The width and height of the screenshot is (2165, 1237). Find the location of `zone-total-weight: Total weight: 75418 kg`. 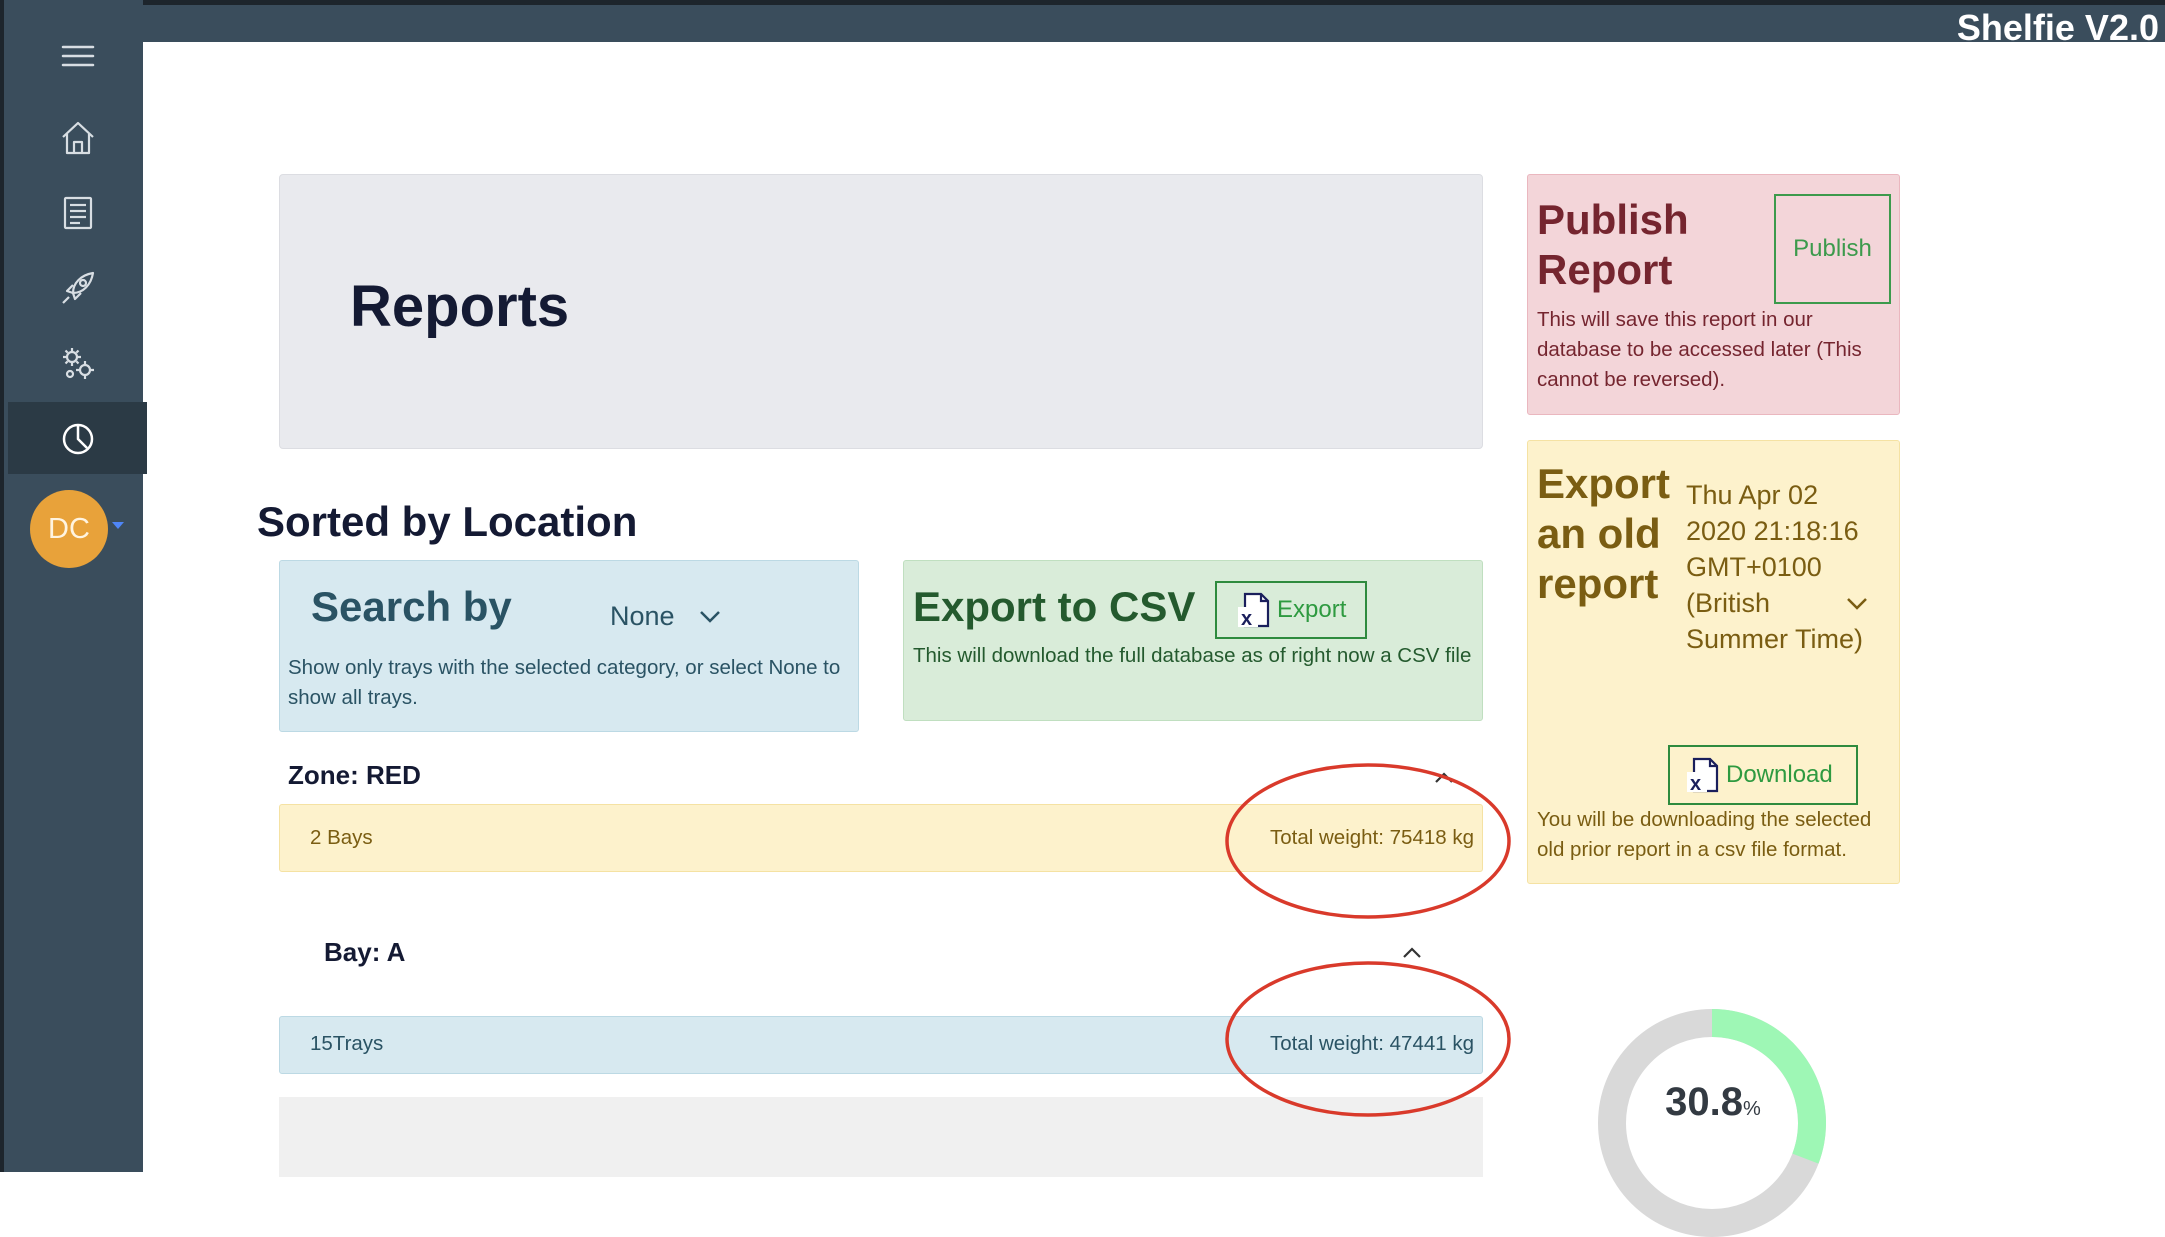

zone-total-weight: Total weight: 75418 kg is located at coordinates (1372, 837).